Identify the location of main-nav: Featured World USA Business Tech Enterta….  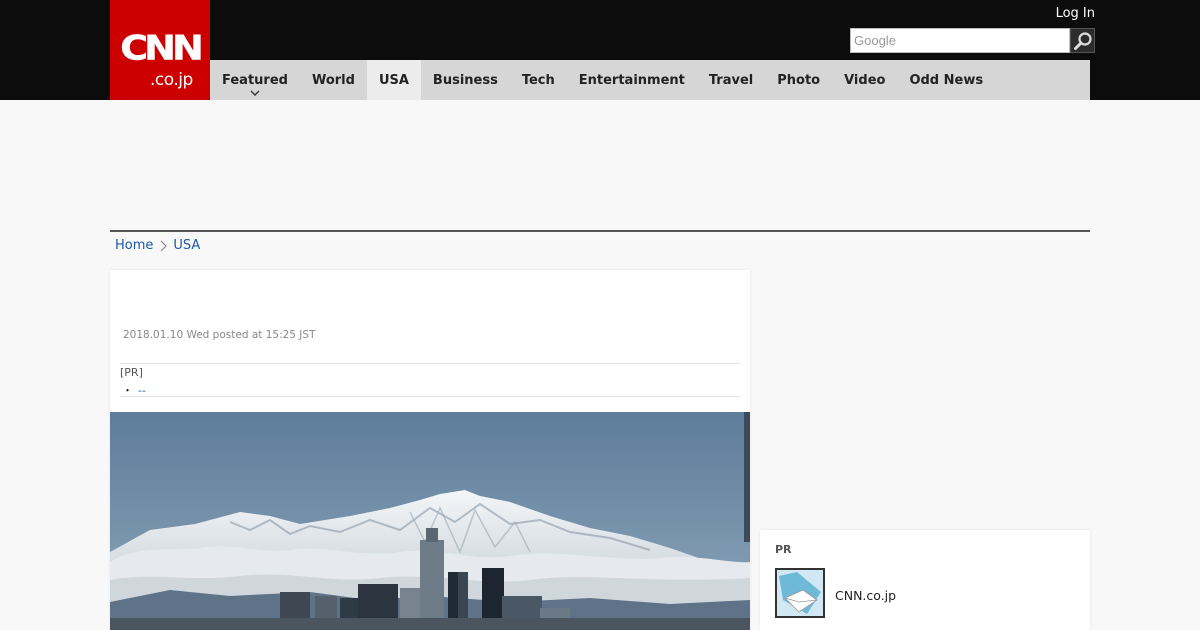
(650, 80).